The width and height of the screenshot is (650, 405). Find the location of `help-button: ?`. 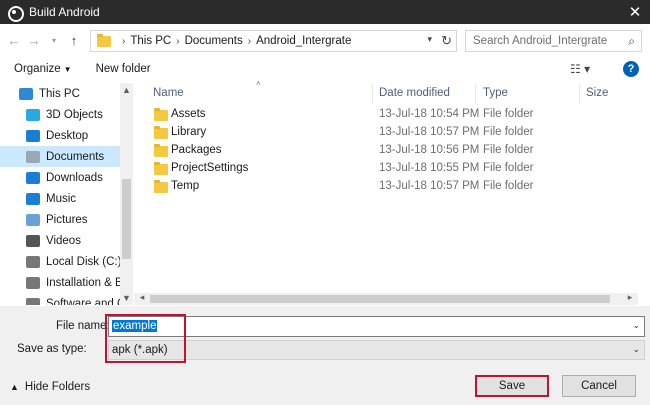

help-button: ? is located at coordinates (631, 69).